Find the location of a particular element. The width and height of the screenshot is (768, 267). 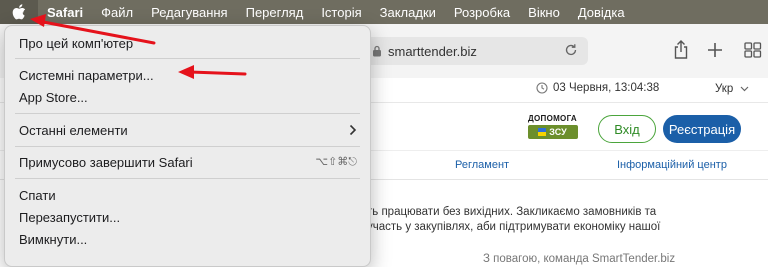

login-button: Вхід is located at coordinates (627, 129).